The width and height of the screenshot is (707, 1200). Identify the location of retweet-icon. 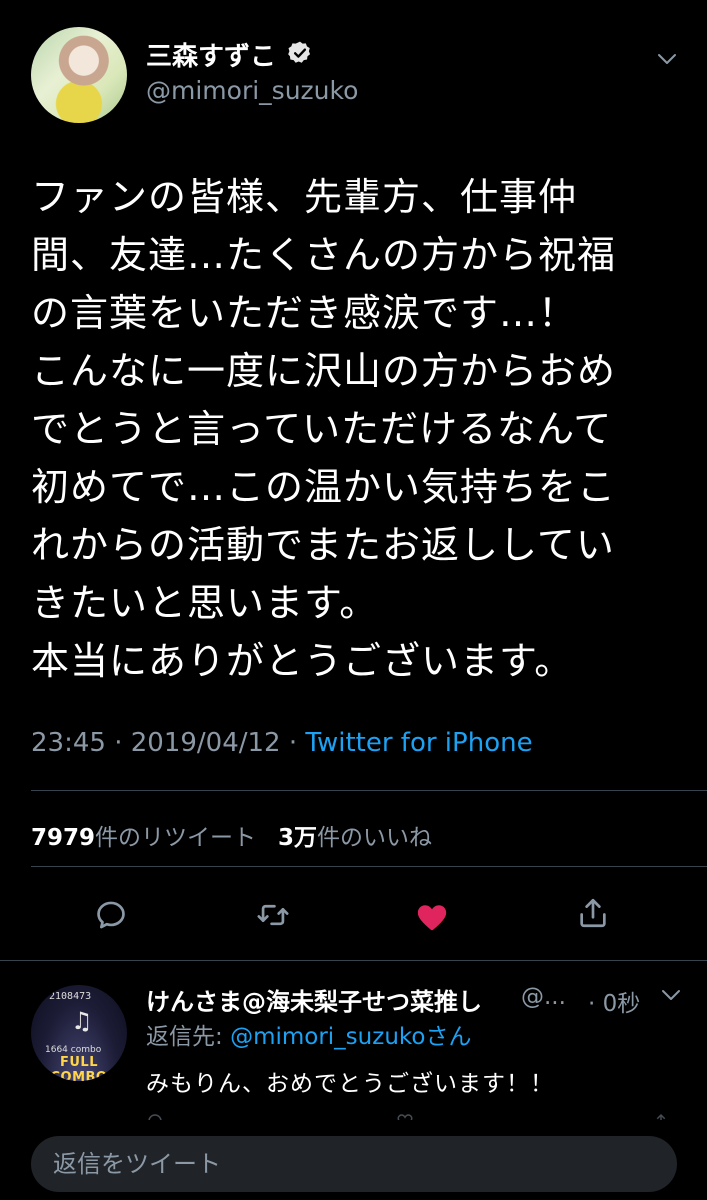
(273, 915).